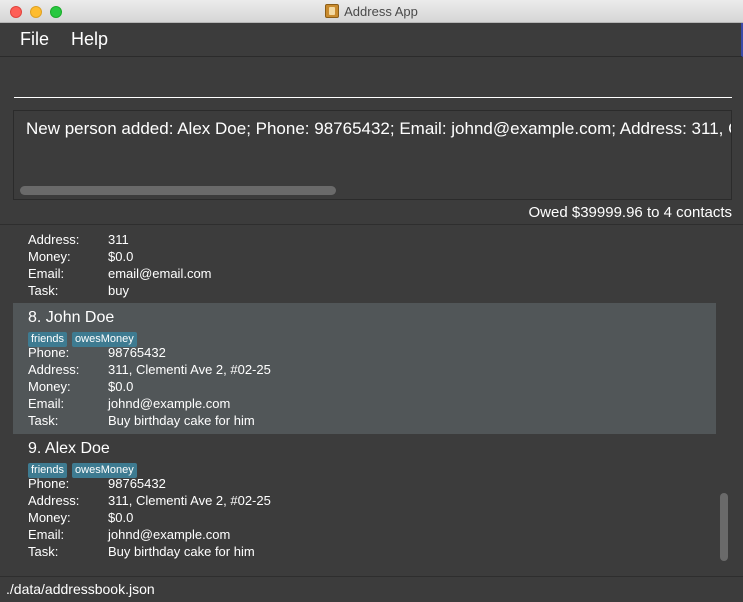 The image size is (743, 602). Describe the element at coordinates (332, 11) in the screenshot. I see `address-book-icon` at that location.